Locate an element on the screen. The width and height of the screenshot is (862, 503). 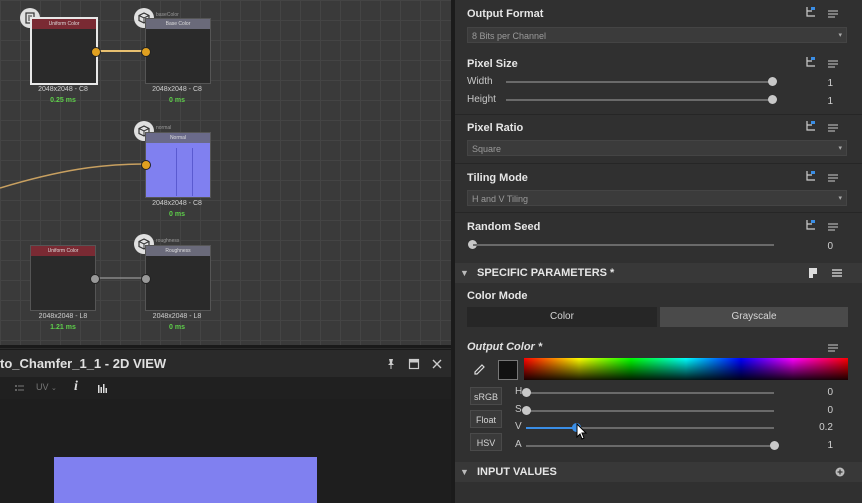
node-id: roughness is located at coordinates (168, 241).